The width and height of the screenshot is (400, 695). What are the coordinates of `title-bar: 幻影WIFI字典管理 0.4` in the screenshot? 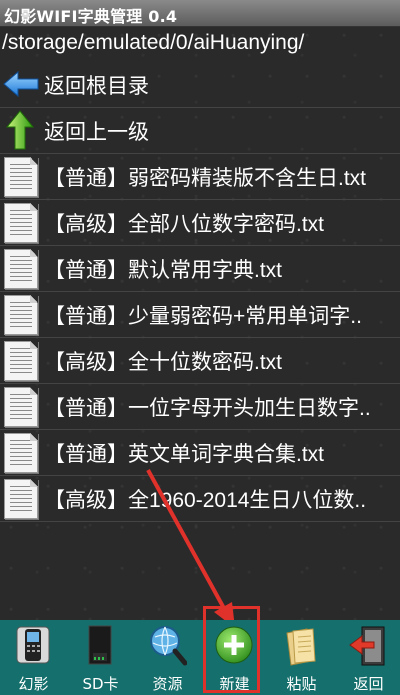 It's located at (200, 13).